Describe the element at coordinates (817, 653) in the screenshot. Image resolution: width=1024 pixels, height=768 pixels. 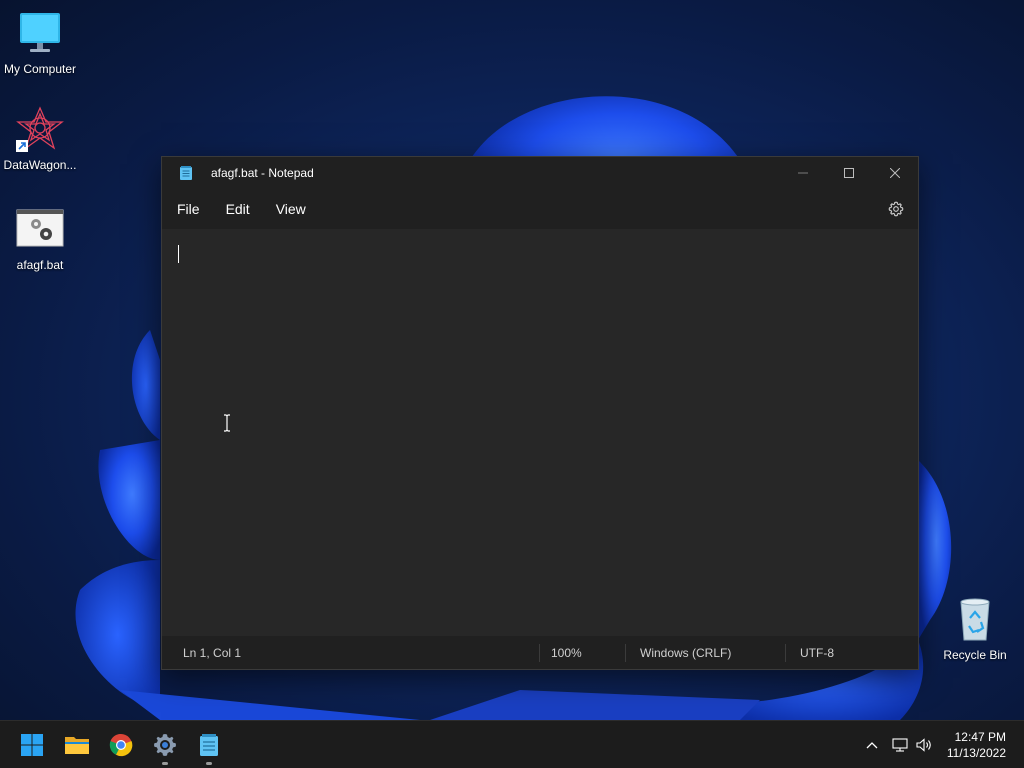
I see `status-encoding: UTF-8` at that location.